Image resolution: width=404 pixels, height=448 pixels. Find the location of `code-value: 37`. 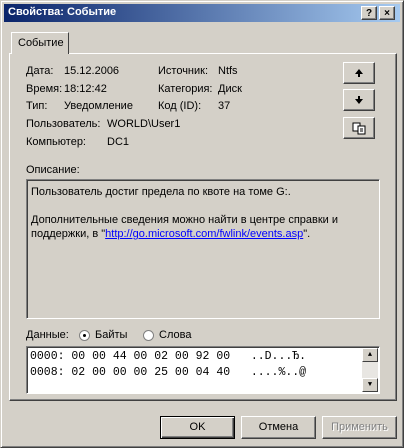

code-value: 37 is located at coordinates (224, 106).